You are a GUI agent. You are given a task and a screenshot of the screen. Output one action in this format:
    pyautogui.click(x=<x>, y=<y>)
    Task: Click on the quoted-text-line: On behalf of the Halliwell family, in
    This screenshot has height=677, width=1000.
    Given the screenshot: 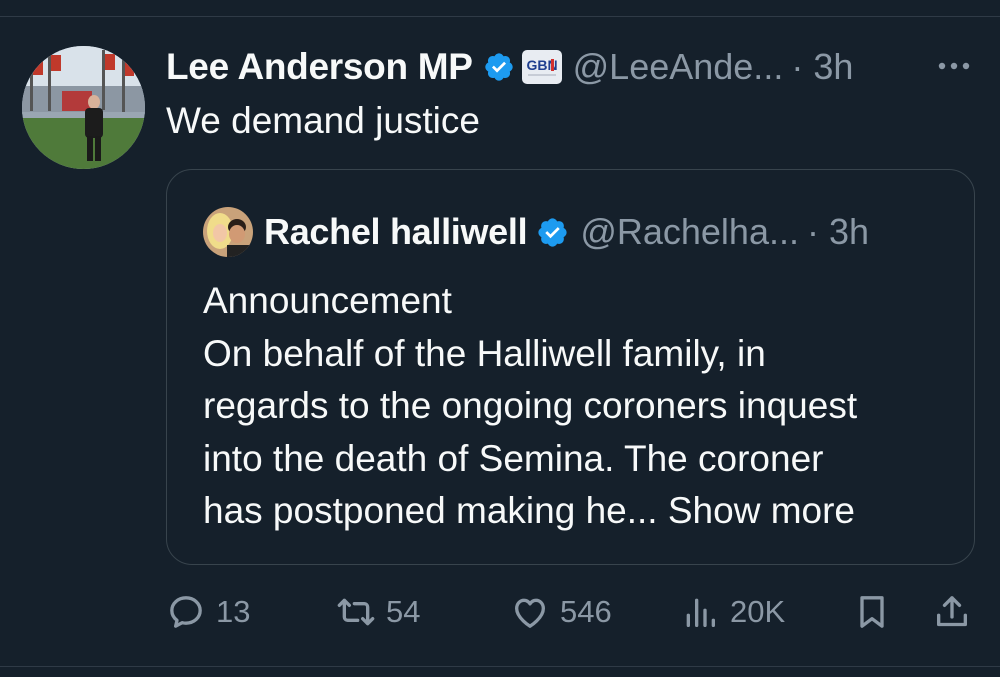 What is the action you would take?
    pyautogui.click(x=484, y=353)
    